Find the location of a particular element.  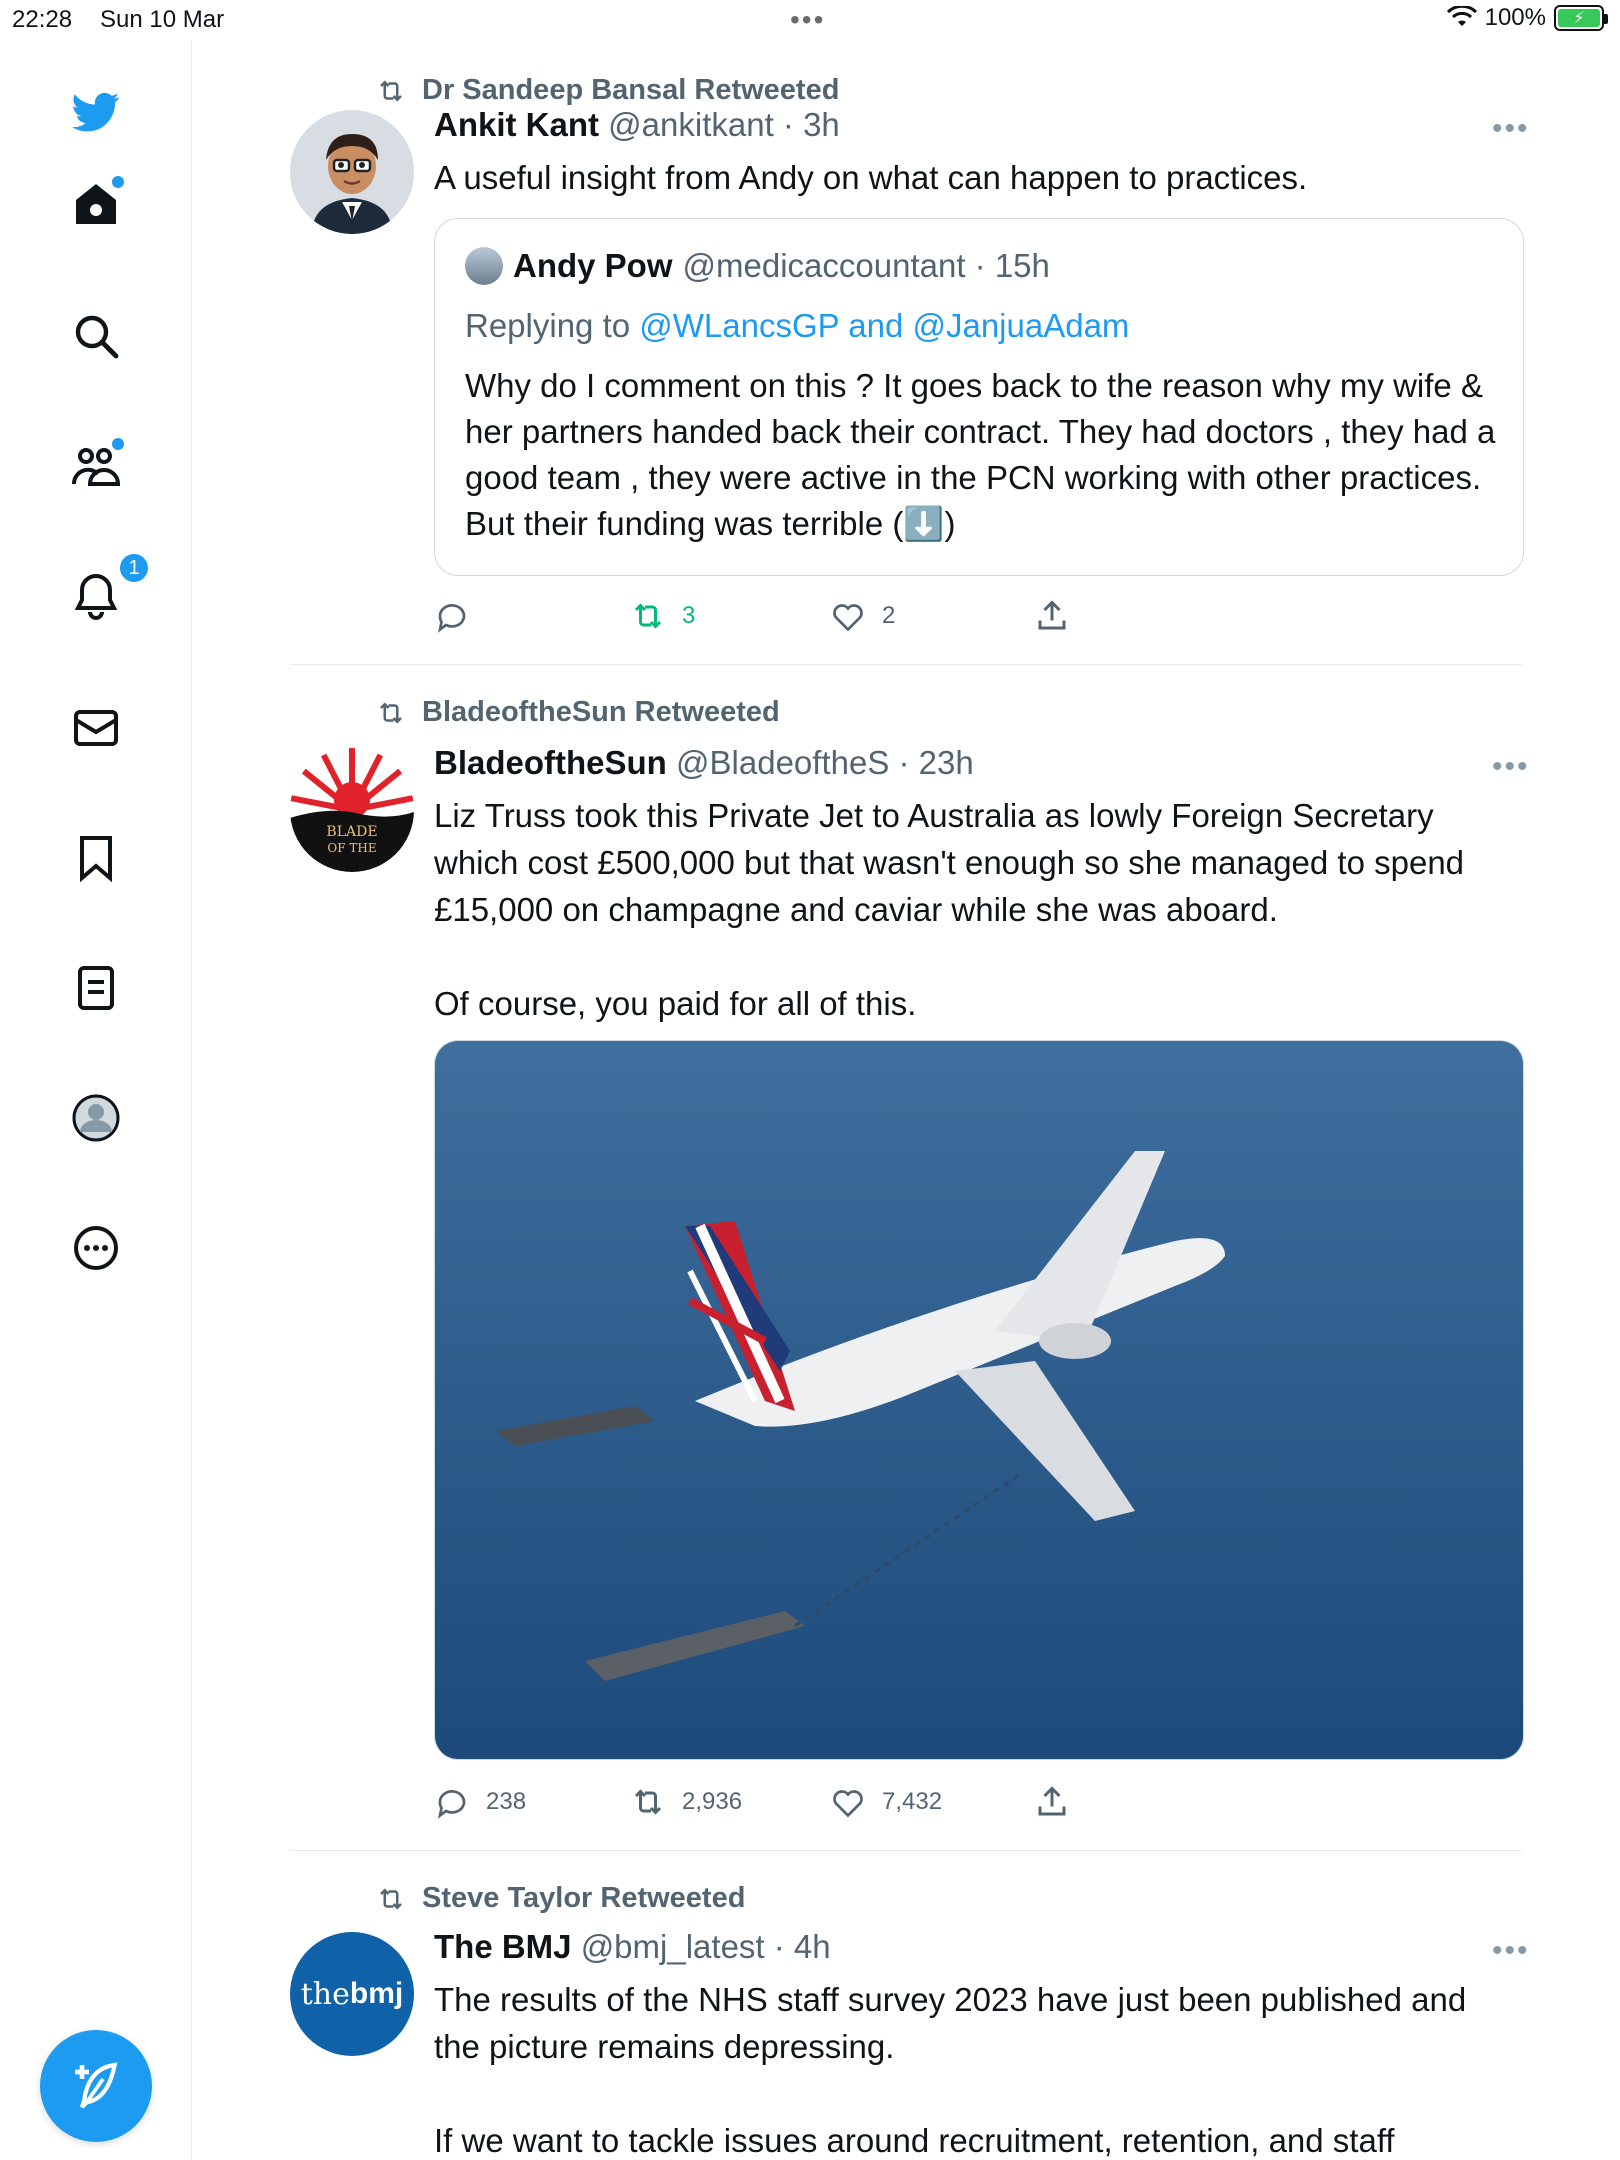

bookmark-icon is located at coordinates (96, 858).